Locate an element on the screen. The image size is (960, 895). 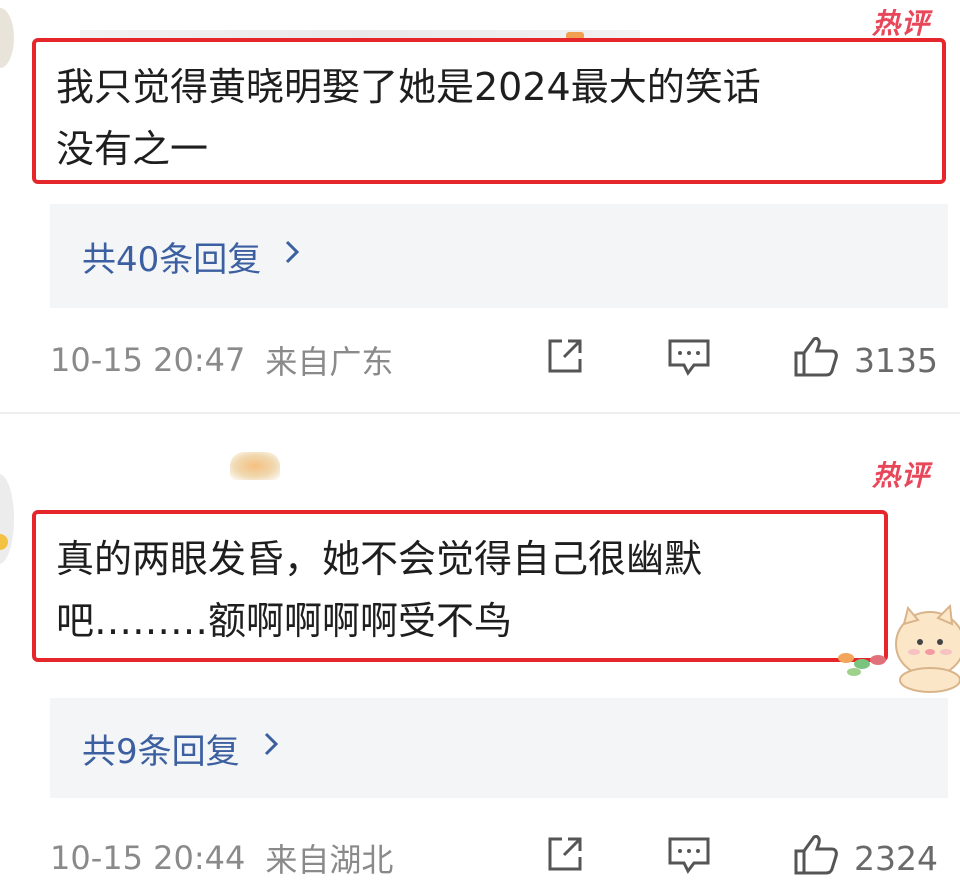
comment-location: 来自湖北 is located at coordinates (329, 860).